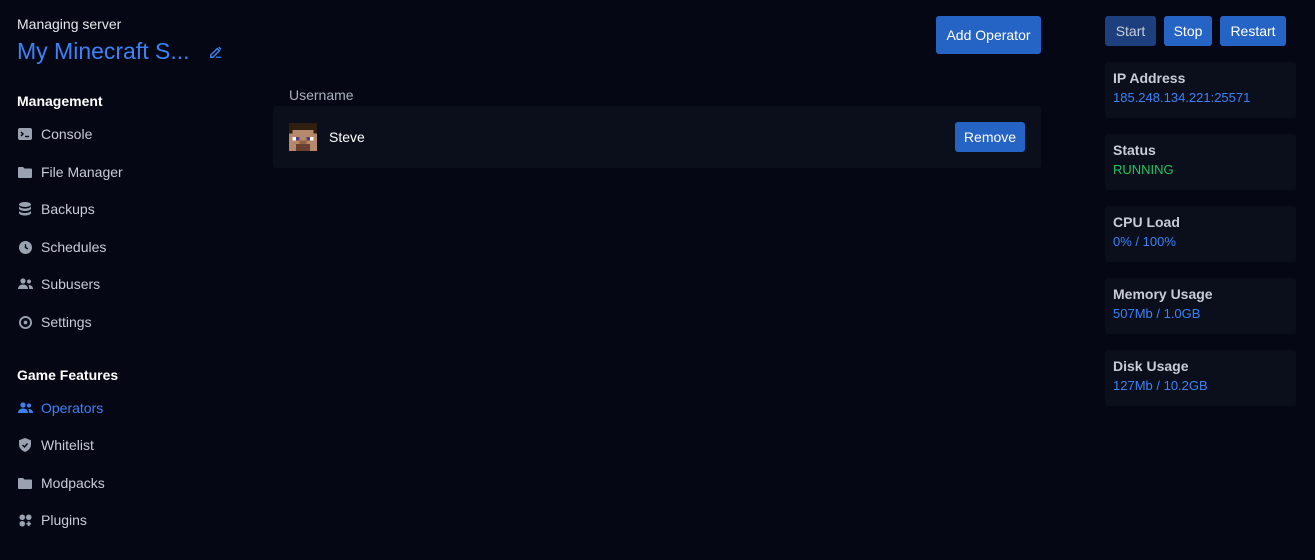 The width and height of the screenshot is (1315, 560). I want to click on disk-usage-card: Disk Usage 127Mb / 10.2GB, so click(1200, 378).